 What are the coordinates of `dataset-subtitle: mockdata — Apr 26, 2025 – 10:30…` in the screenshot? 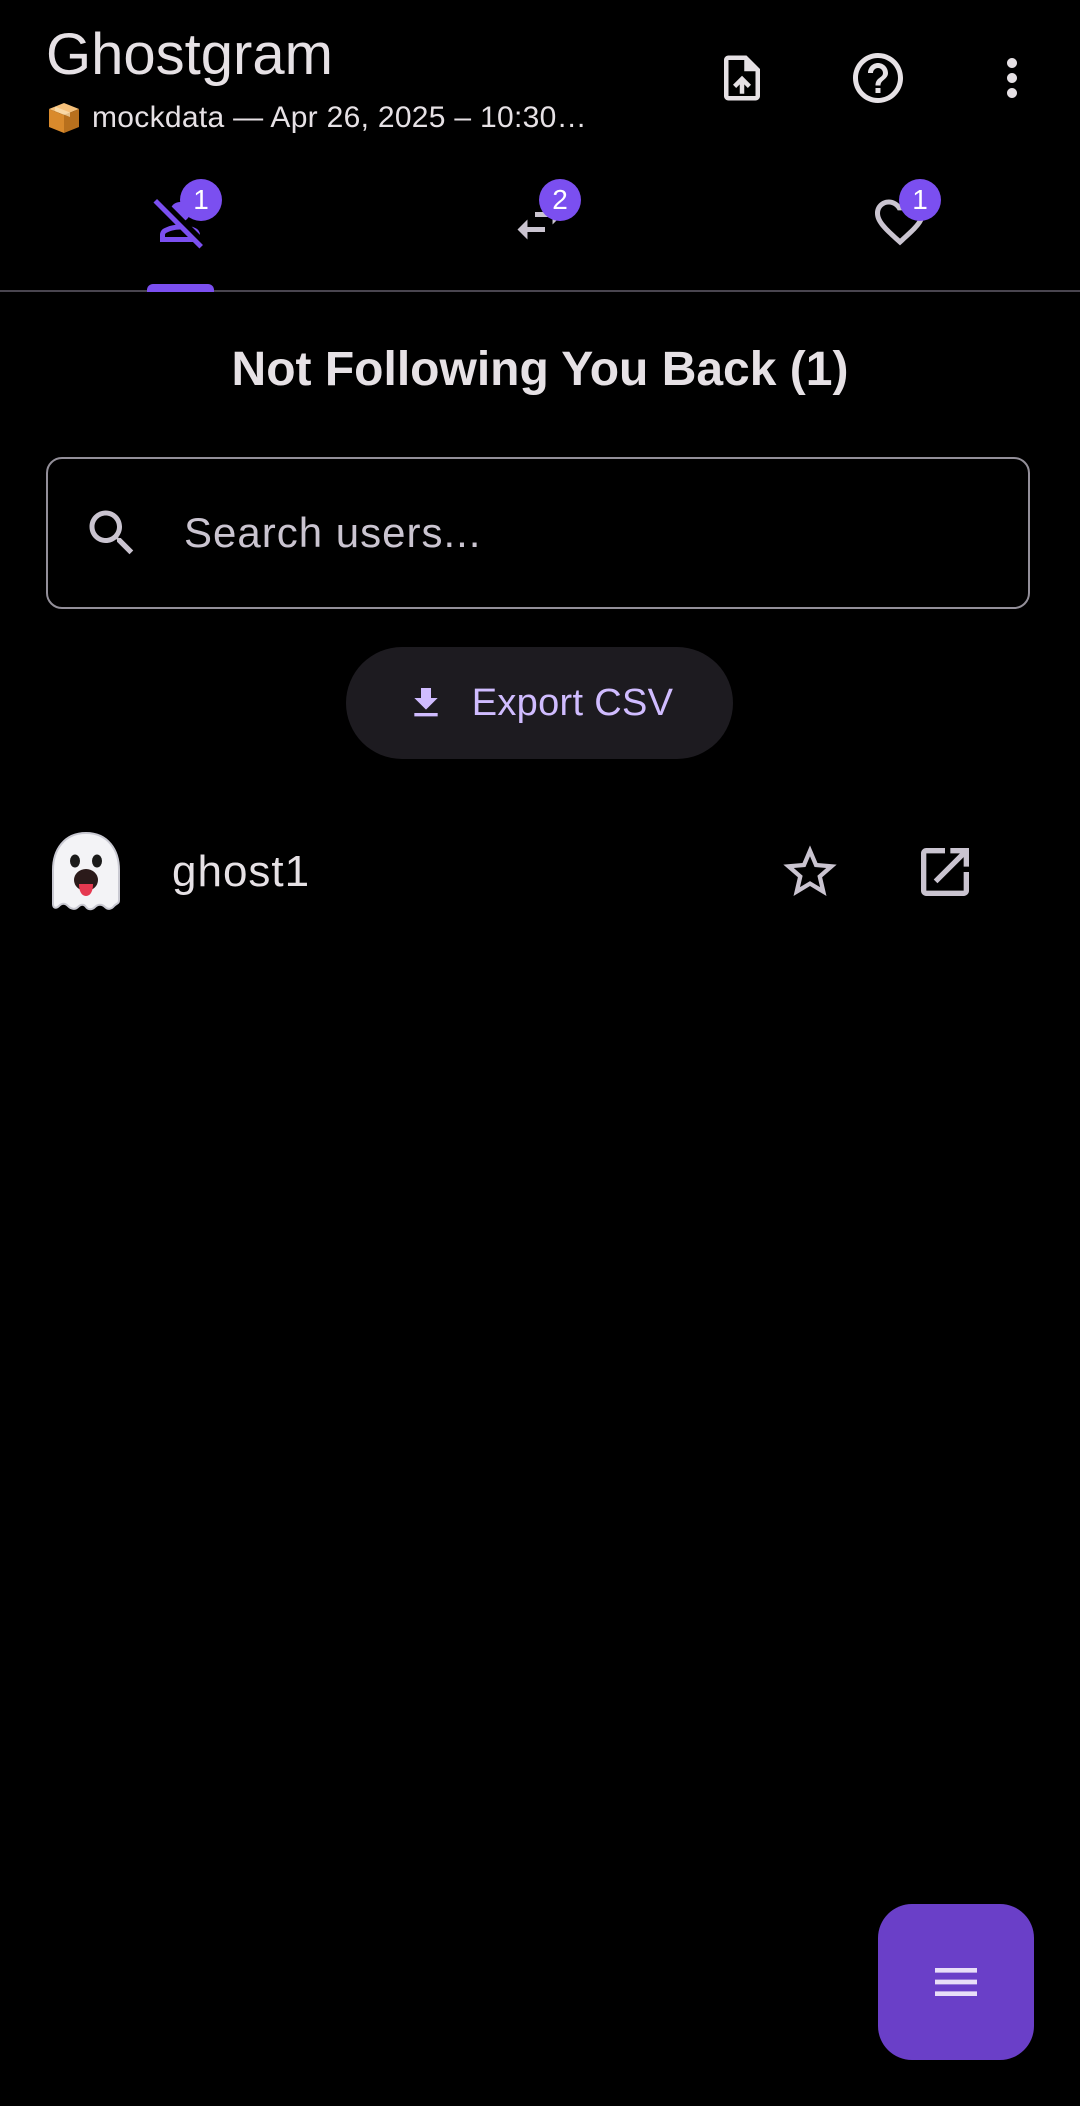 It's located at (316, 118).